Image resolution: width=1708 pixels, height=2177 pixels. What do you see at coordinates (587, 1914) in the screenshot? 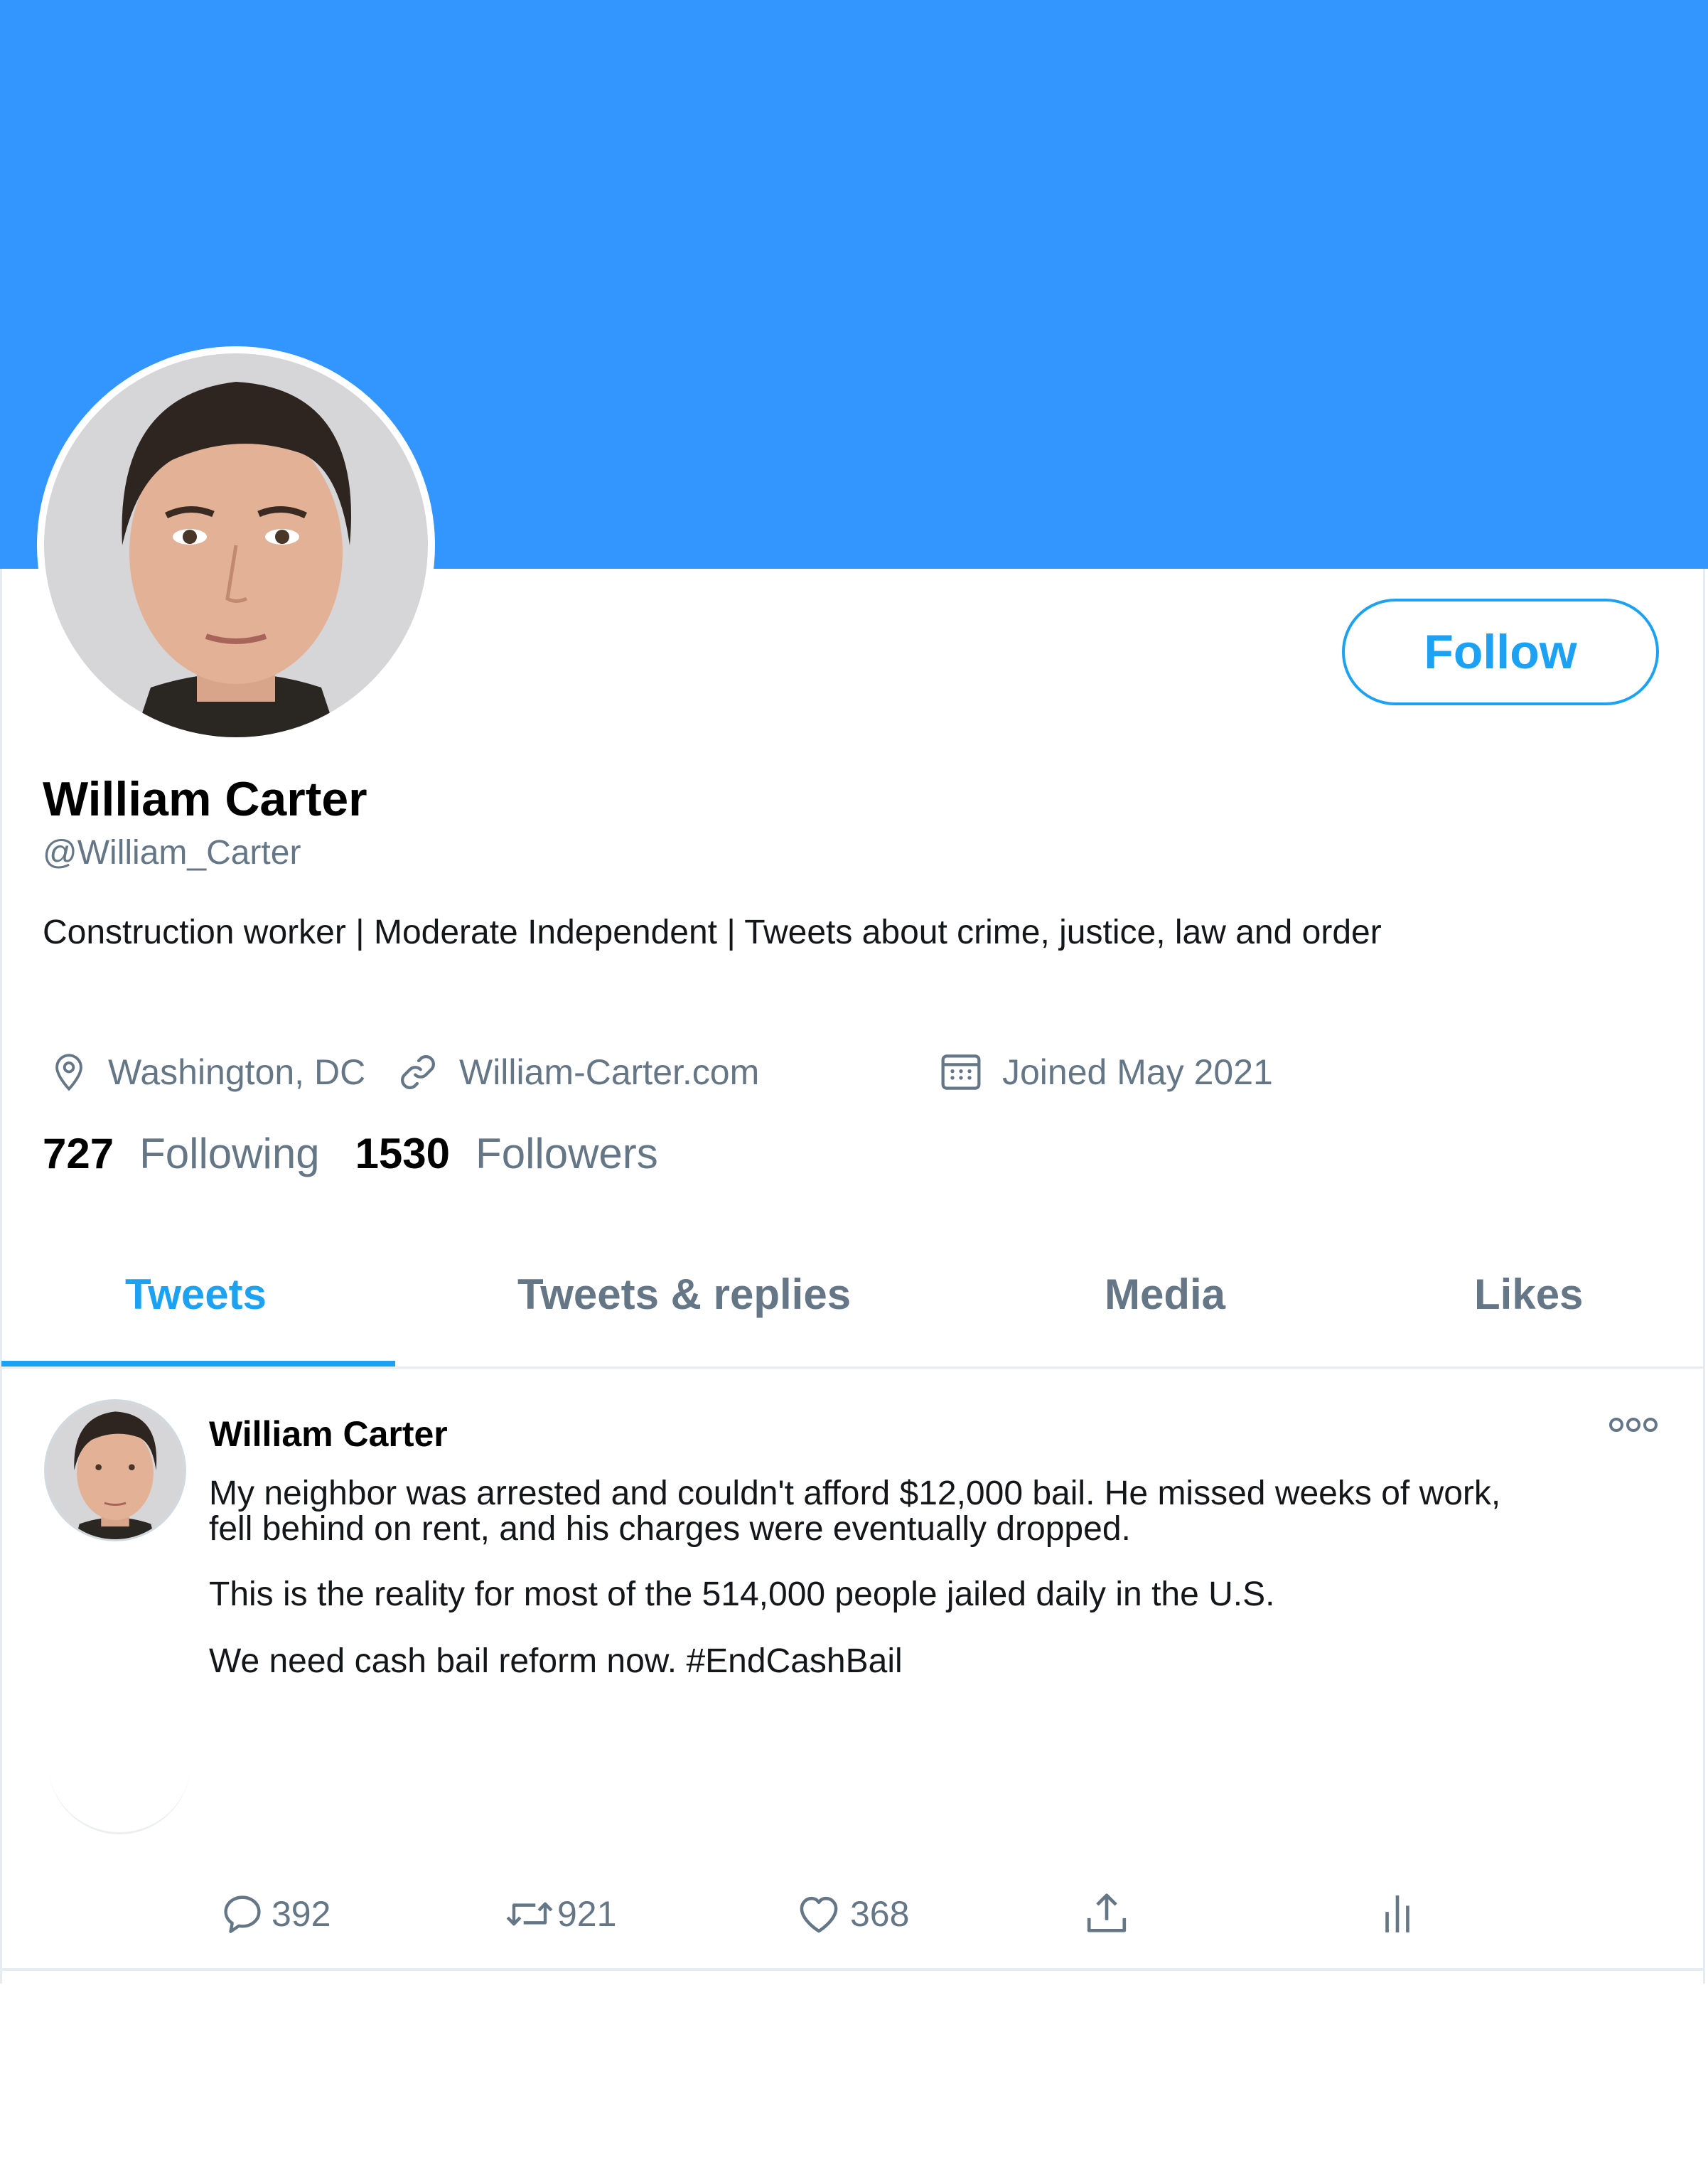
I see `retweet-count: 921` at bounding box center [587, 1914].